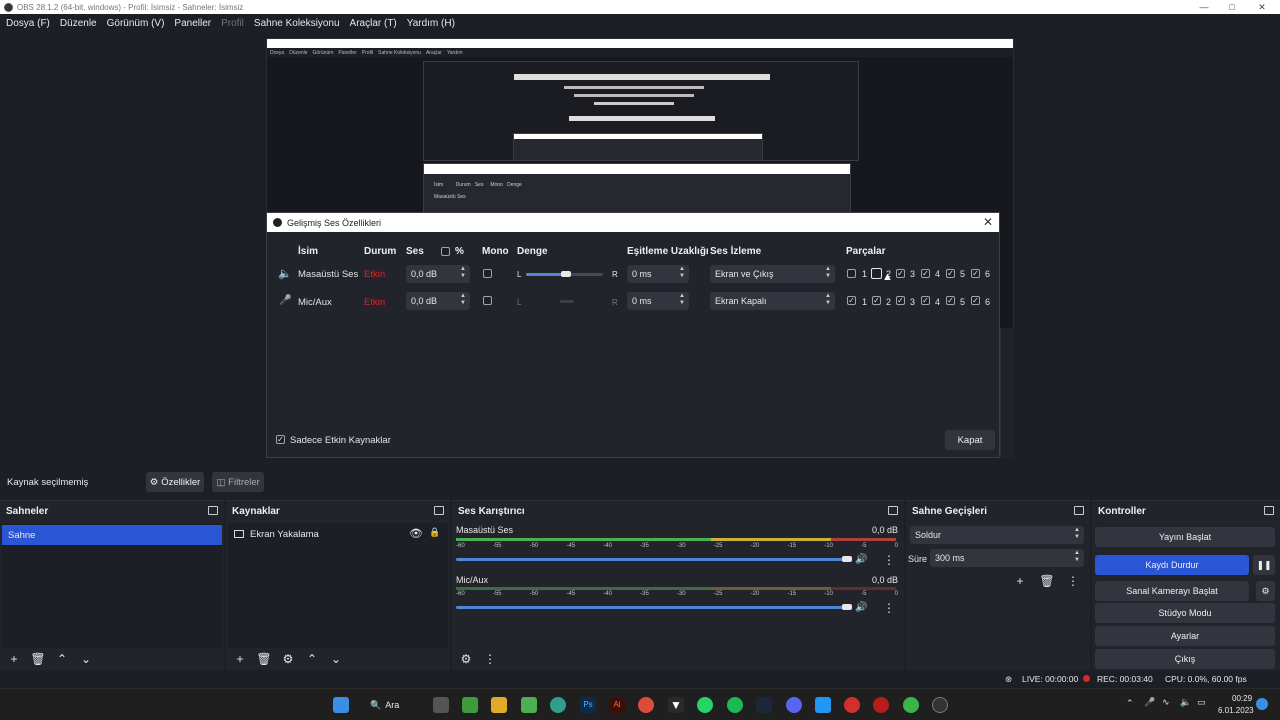 This screenshot has height=720, width=1280. I want to click on start-virtual-camera-button: Sanal Kamerayı Başlat, so click(1172, 591).